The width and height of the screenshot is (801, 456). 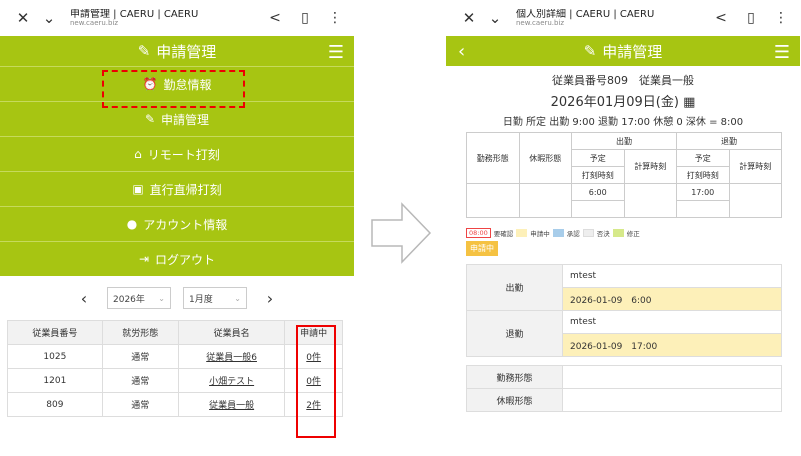 What do you see at coordinates (175, 380) in the screenshot?
I see `table-row: 1201 通常 小畑テスト 0件` at bounding box center [175, 380].